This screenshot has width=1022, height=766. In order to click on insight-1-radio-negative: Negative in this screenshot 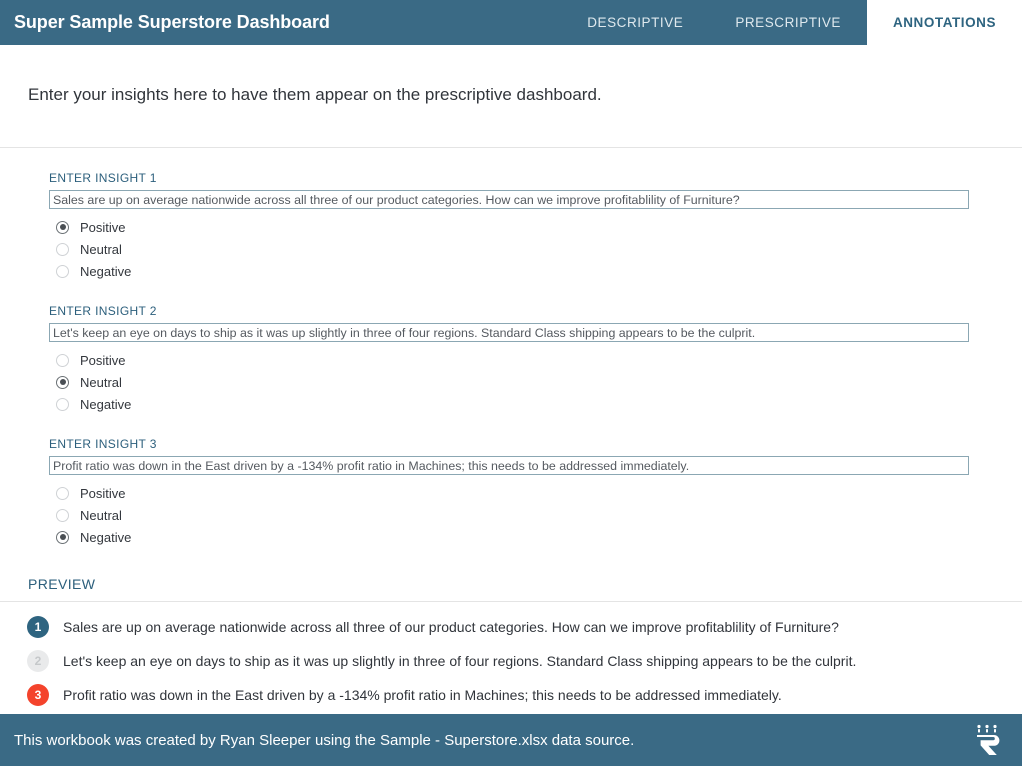, I will do `click(539, 271)`.